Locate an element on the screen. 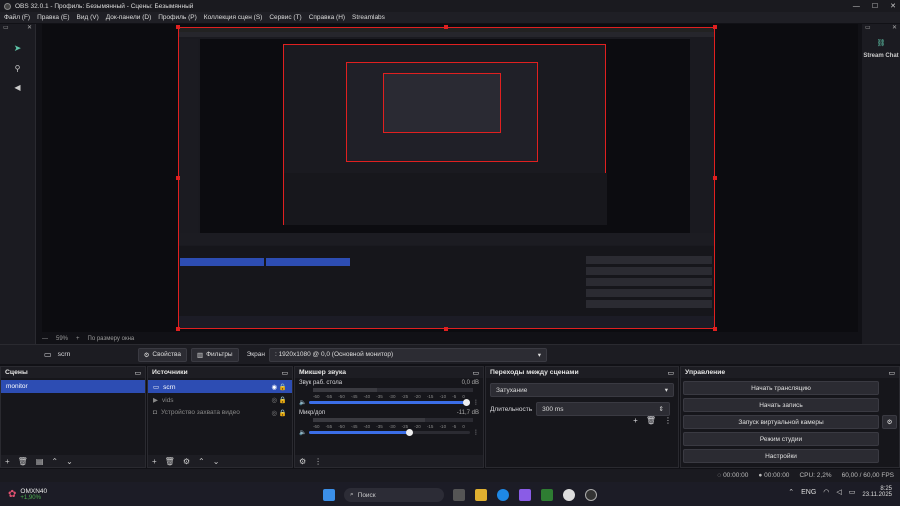  stock-widget: ✿ OMXN40 +1,90% is located at coordinates (27, 494).